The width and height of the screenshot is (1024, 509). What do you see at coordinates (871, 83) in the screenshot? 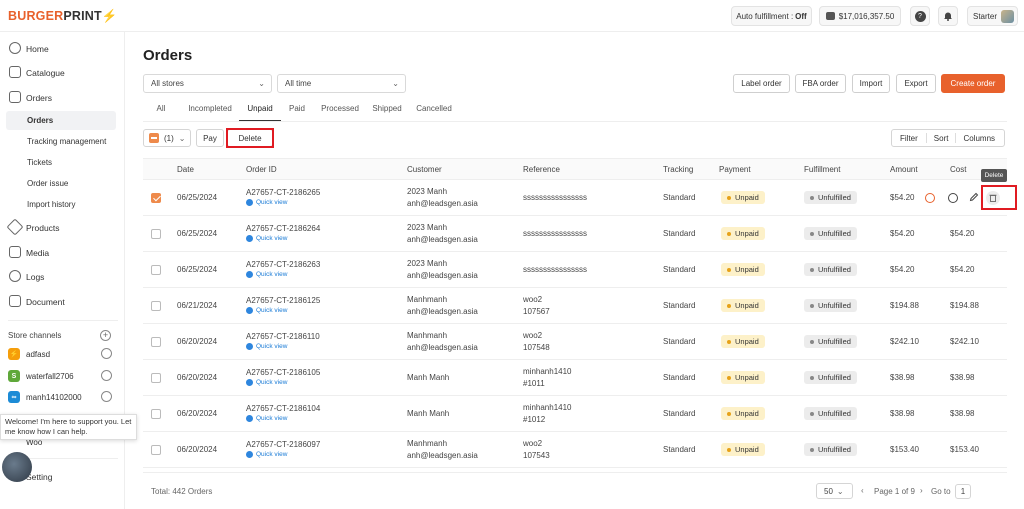
I see `import-button: Import` at bounding box center [871, 83].